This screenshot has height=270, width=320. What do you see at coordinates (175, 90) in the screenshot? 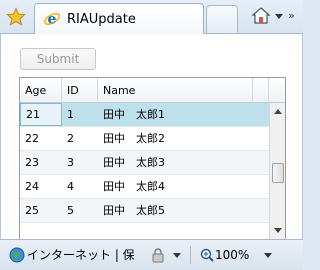
I see `column-header-name: Name` at bounding box center [175, 90].